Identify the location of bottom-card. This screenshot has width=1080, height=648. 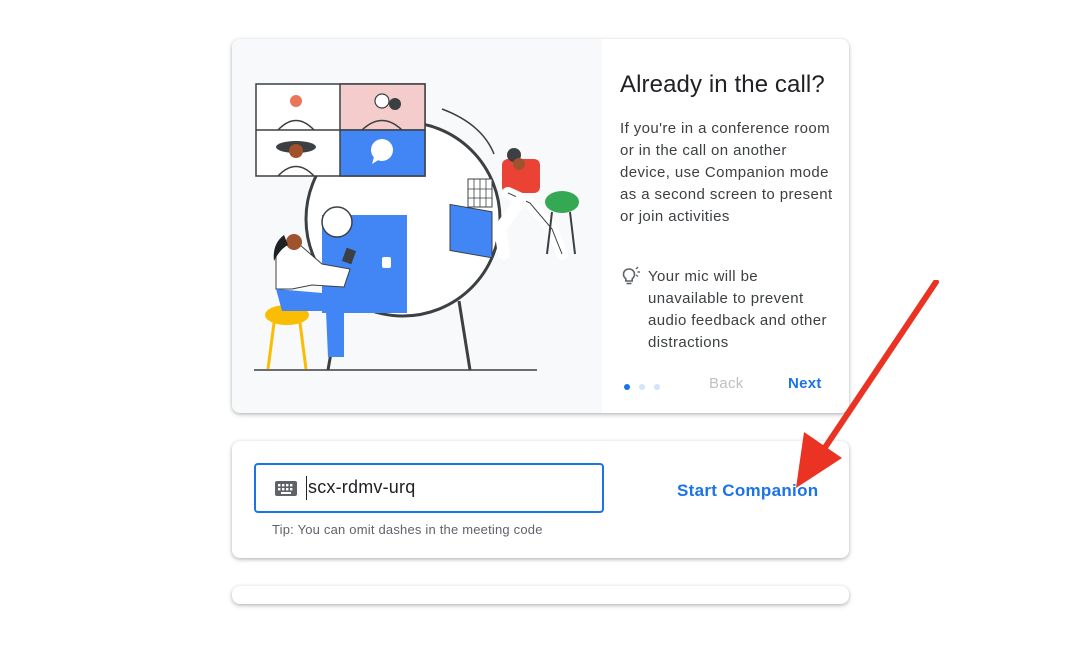
(540, 595).